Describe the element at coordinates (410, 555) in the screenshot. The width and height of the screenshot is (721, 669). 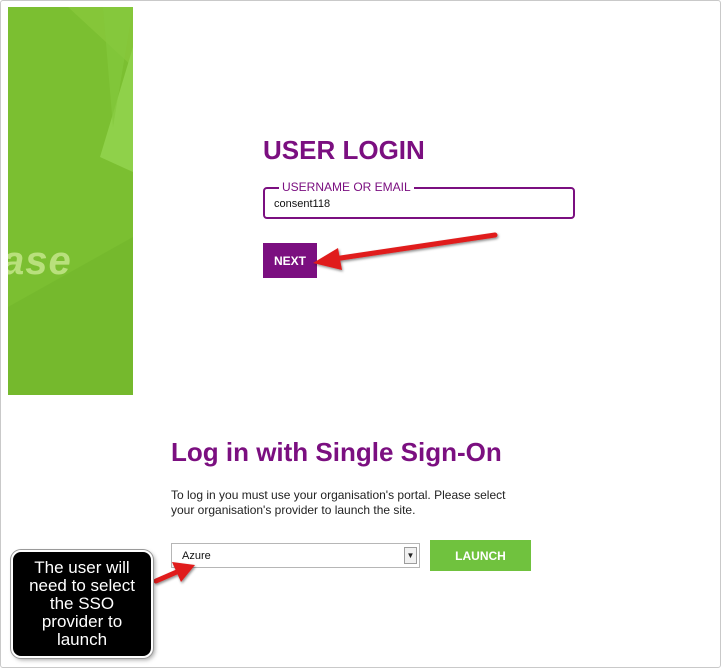
I see `chevron-down-icon: ▼` at that location.